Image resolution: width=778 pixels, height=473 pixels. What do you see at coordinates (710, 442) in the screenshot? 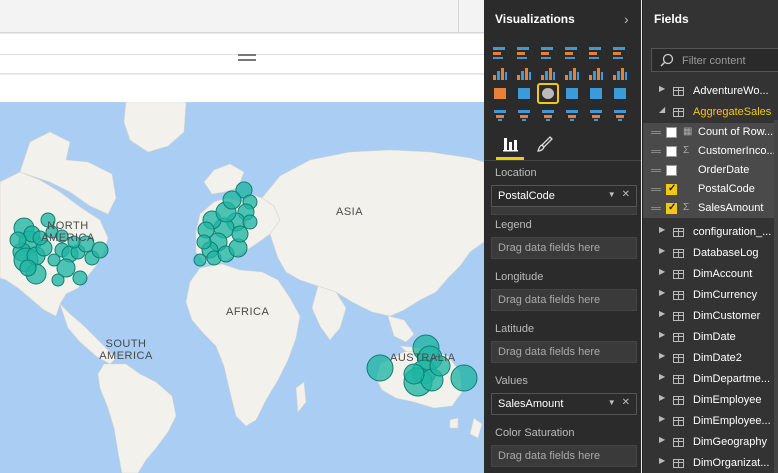
I see `field-table-12: ▶ DimGeography` at bounding box center [710, 442].